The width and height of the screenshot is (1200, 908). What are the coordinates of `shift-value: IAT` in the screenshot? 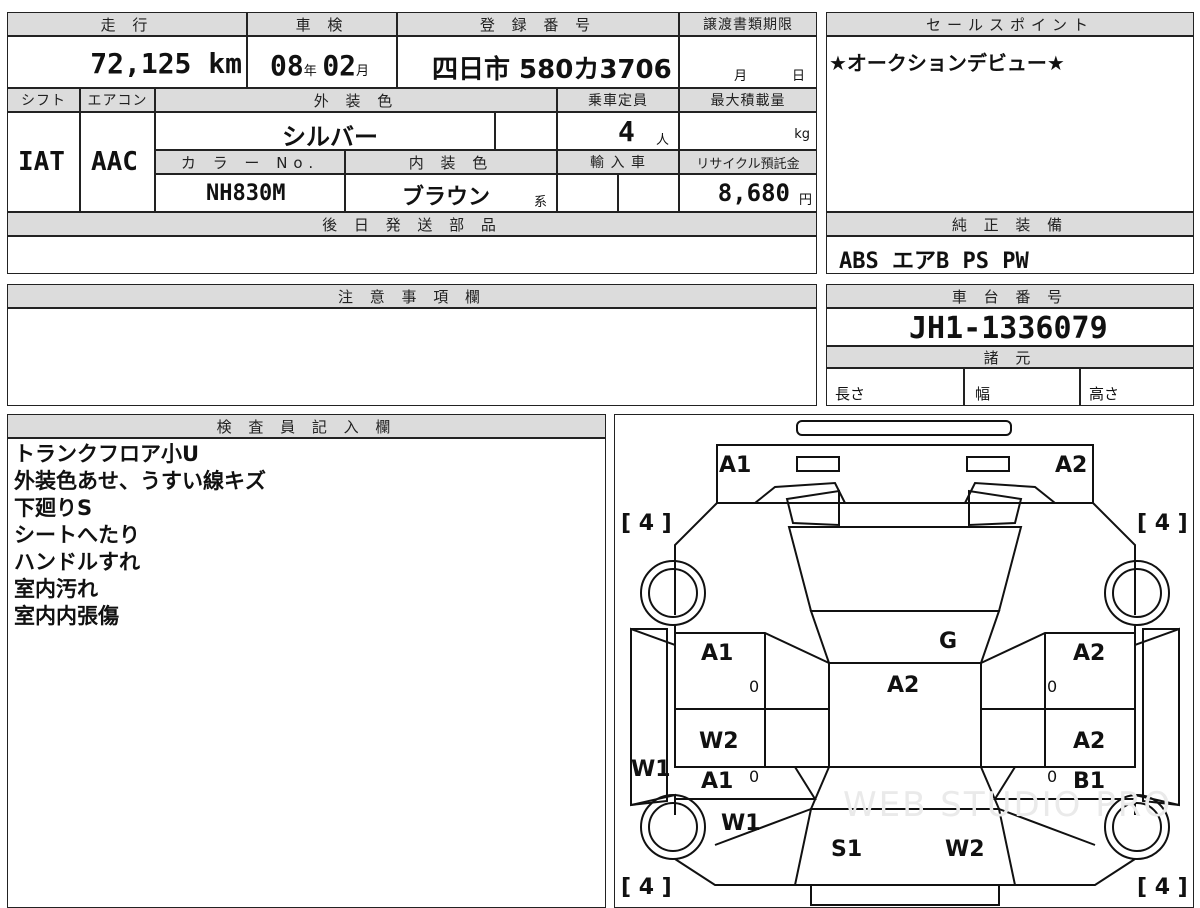 It's located at (41, 162).